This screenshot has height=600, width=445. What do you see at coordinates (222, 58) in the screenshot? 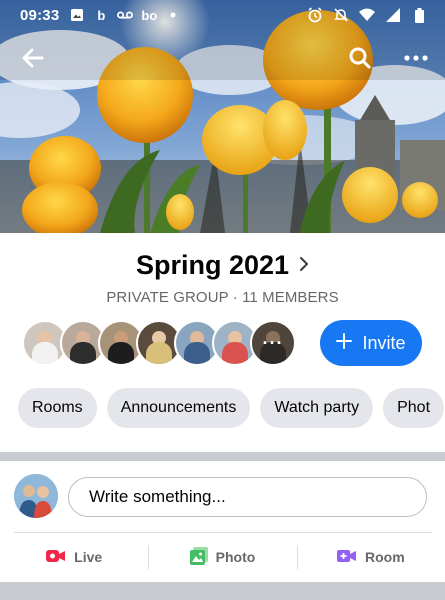
I see `group-top-bar` at bounding box center [222, 58].